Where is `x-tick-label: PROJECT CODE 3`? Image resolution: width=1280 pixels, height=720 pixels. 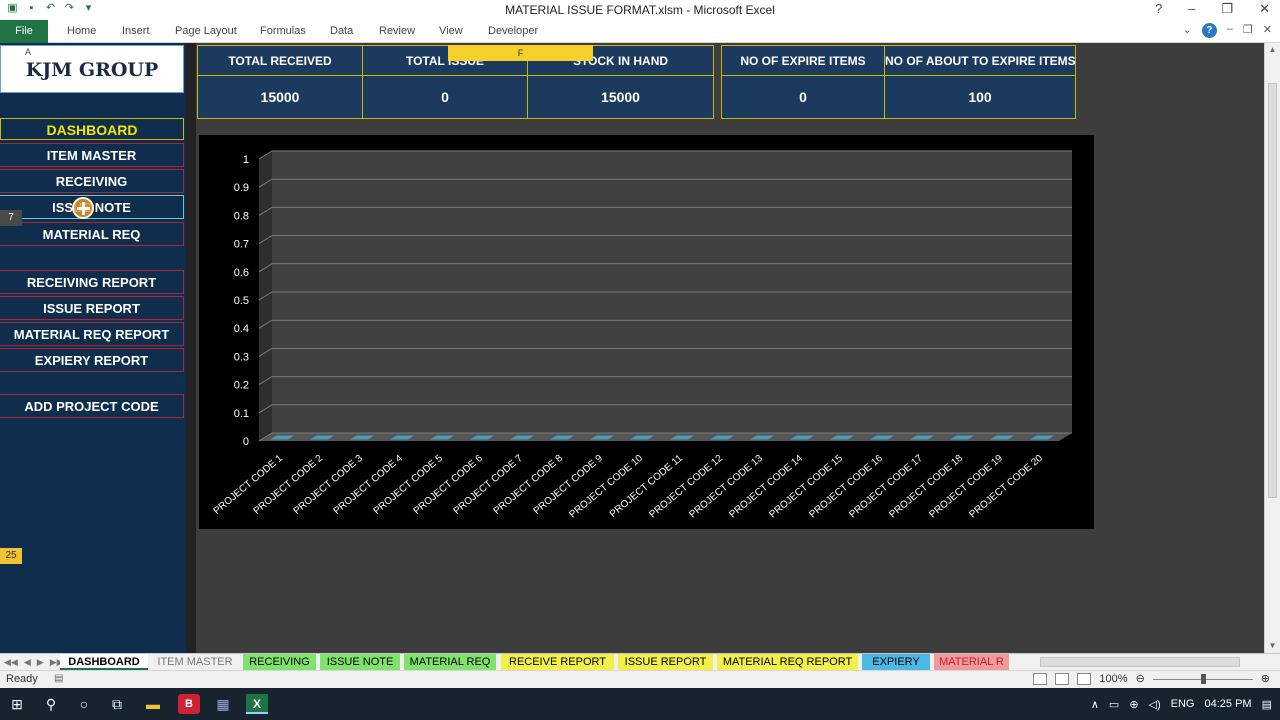 x-tick-label: PROJECT CODE 3 is located at coordinates (329, 485).